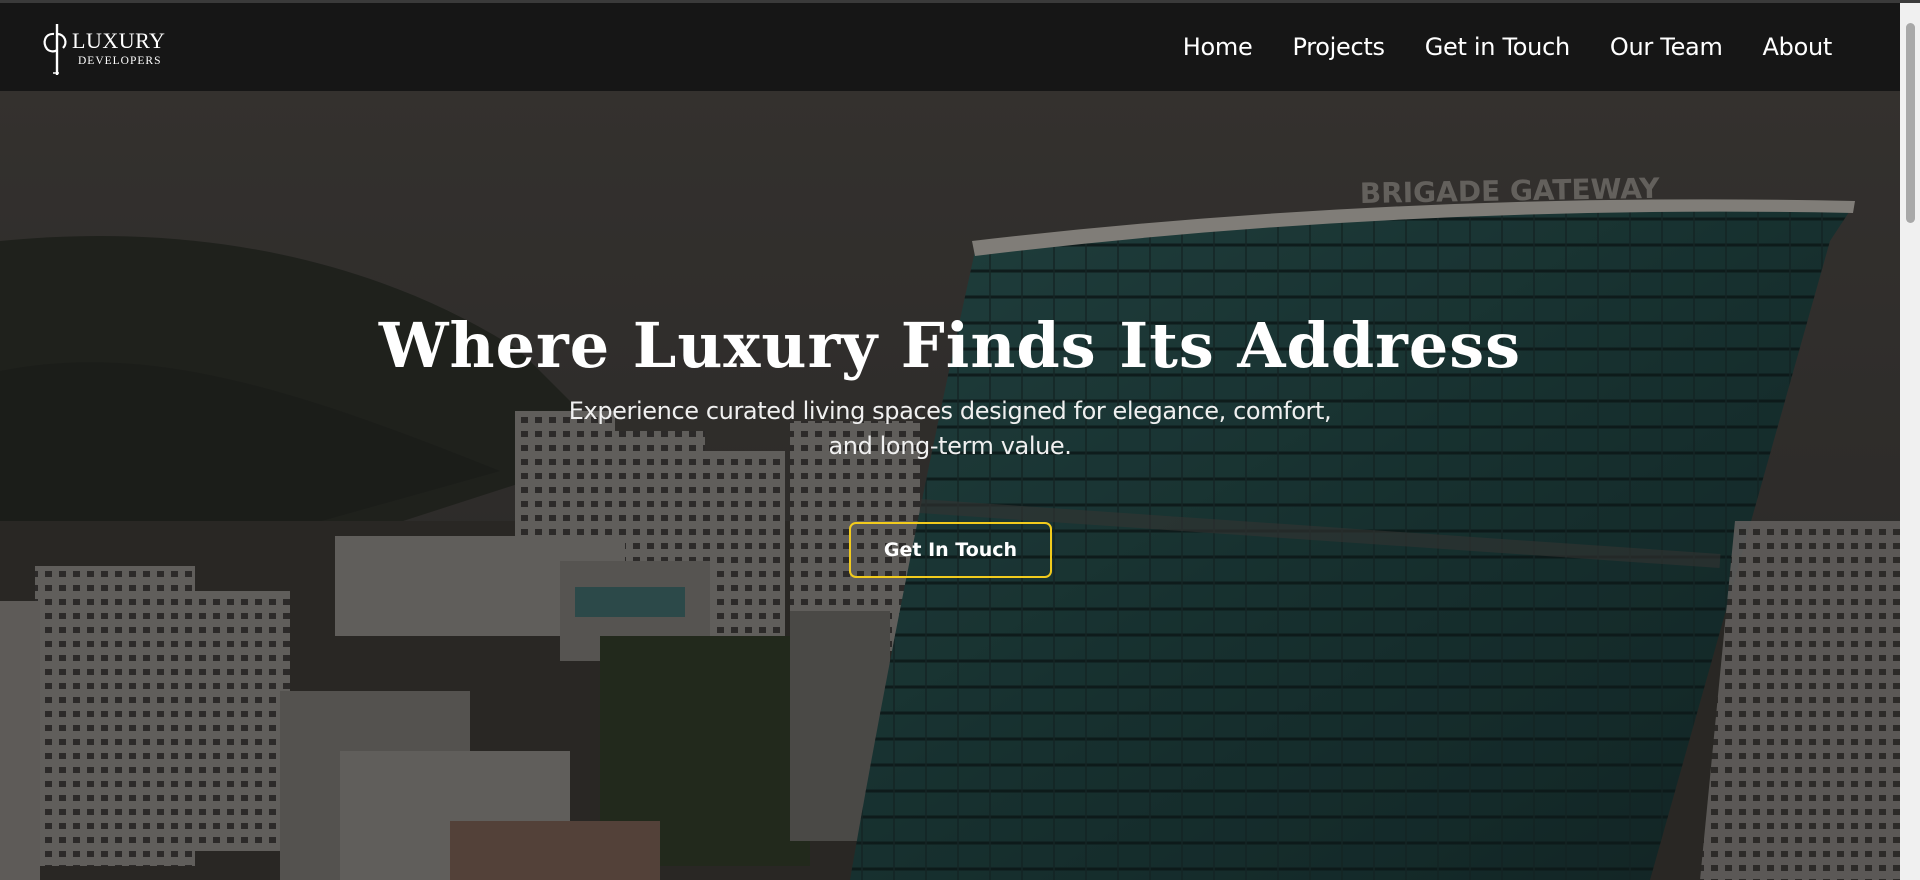 This screenshot has width=1920, height=880. What do you see at coordinates (1498, 47) in the screenshot?
I see `nav-link-get-in-touch: Get in Touch` at bounding box center [1498, 47].